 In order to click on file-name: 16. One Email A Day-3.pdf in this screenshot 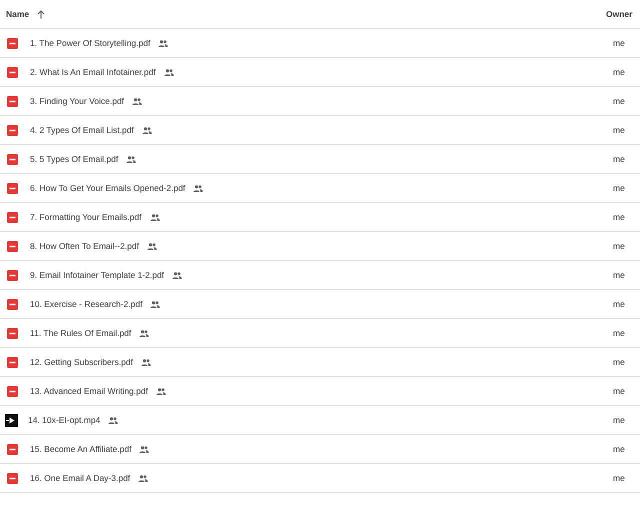, I will do `click(80, 478)`.